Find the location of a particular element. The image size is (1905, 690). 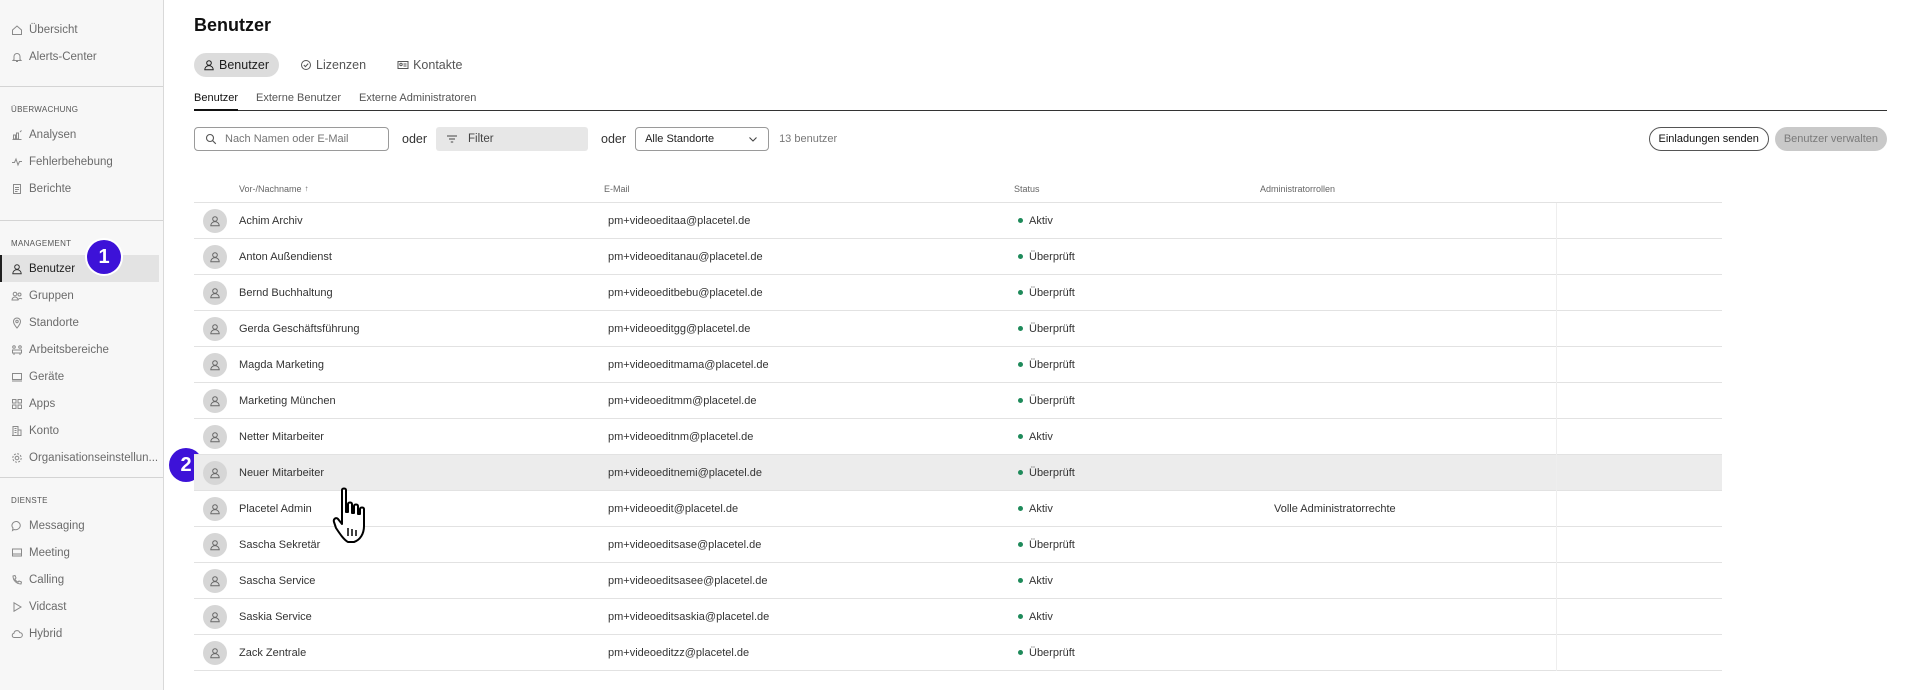

filter-button: Filter is located at coordinates (512, 139).